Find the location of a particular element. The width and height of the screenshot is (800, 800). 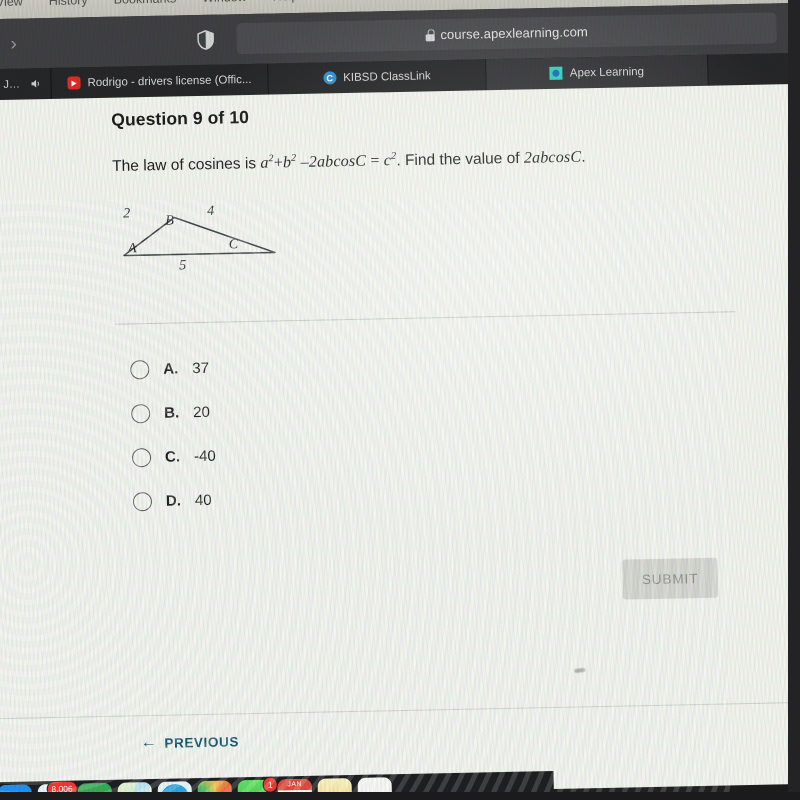

radio-button-d is located at coordinates (142, 501).